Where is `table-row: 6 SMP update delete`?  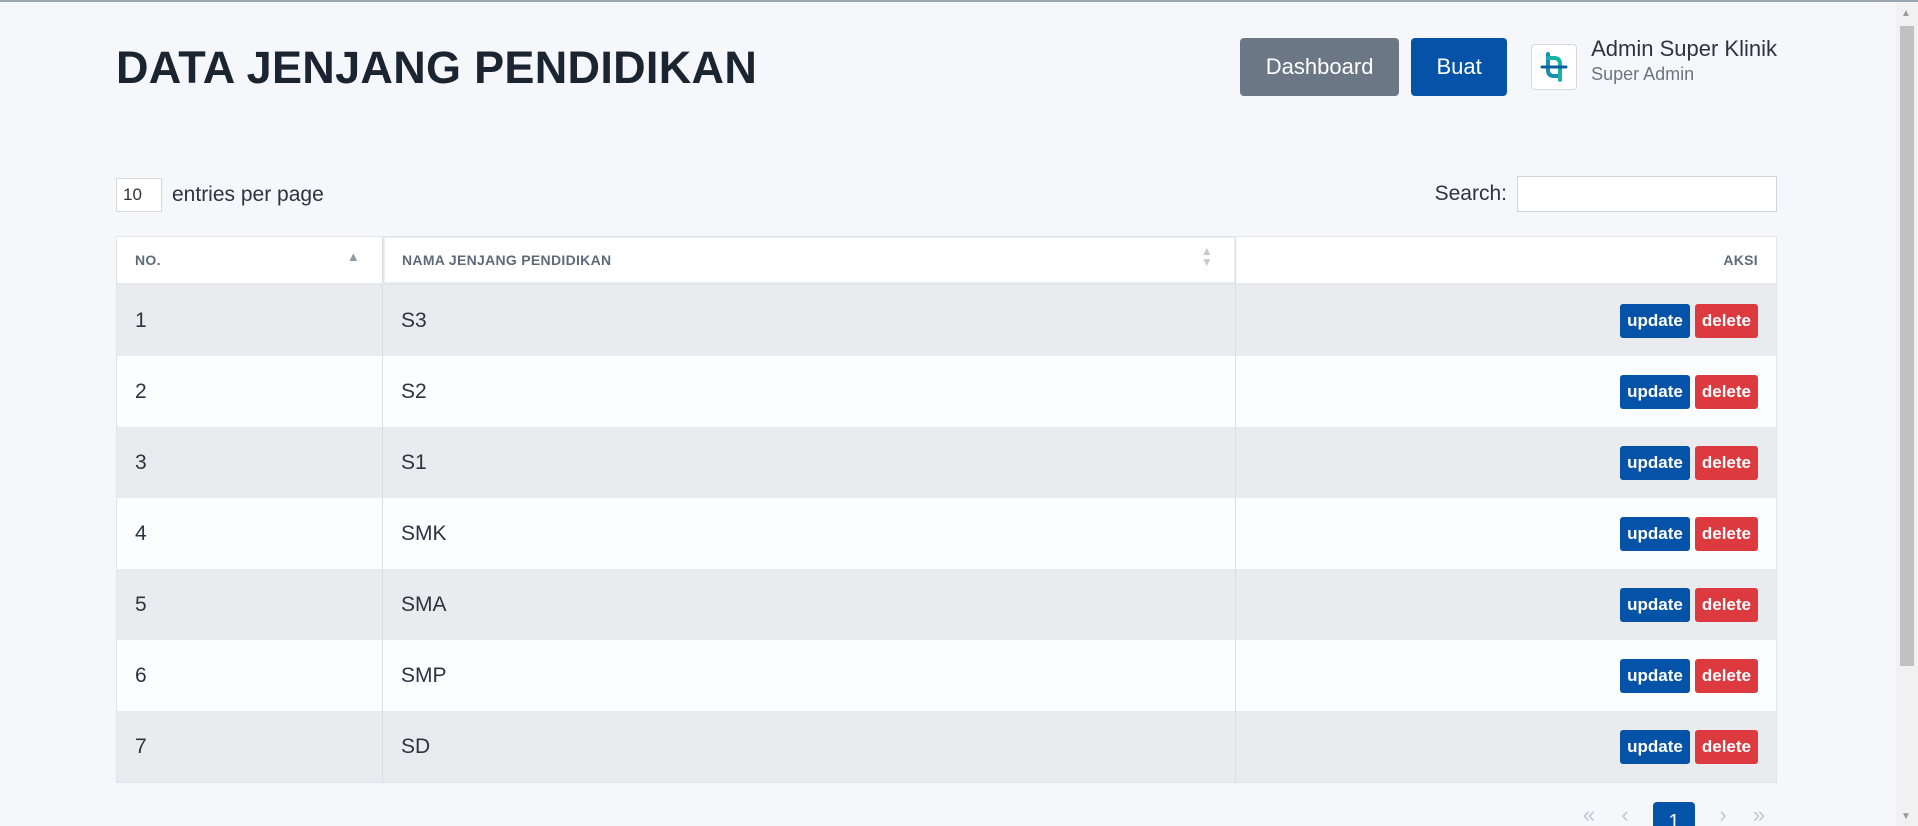
table-row: 6 SMP update delete is located at coordinates (946, 675).